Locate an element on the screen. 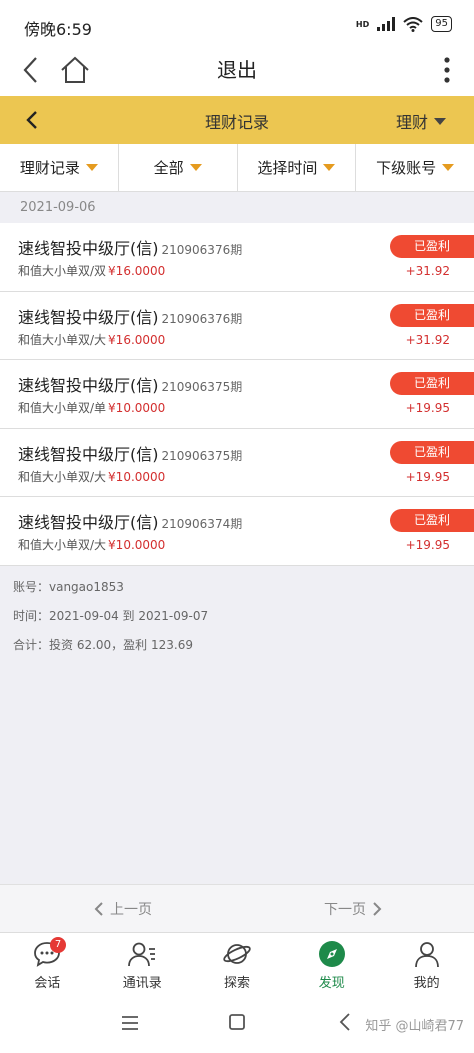 This screenshot has width=474, height=1053. battery-icon: 95 is located at coordinates (441, 24).